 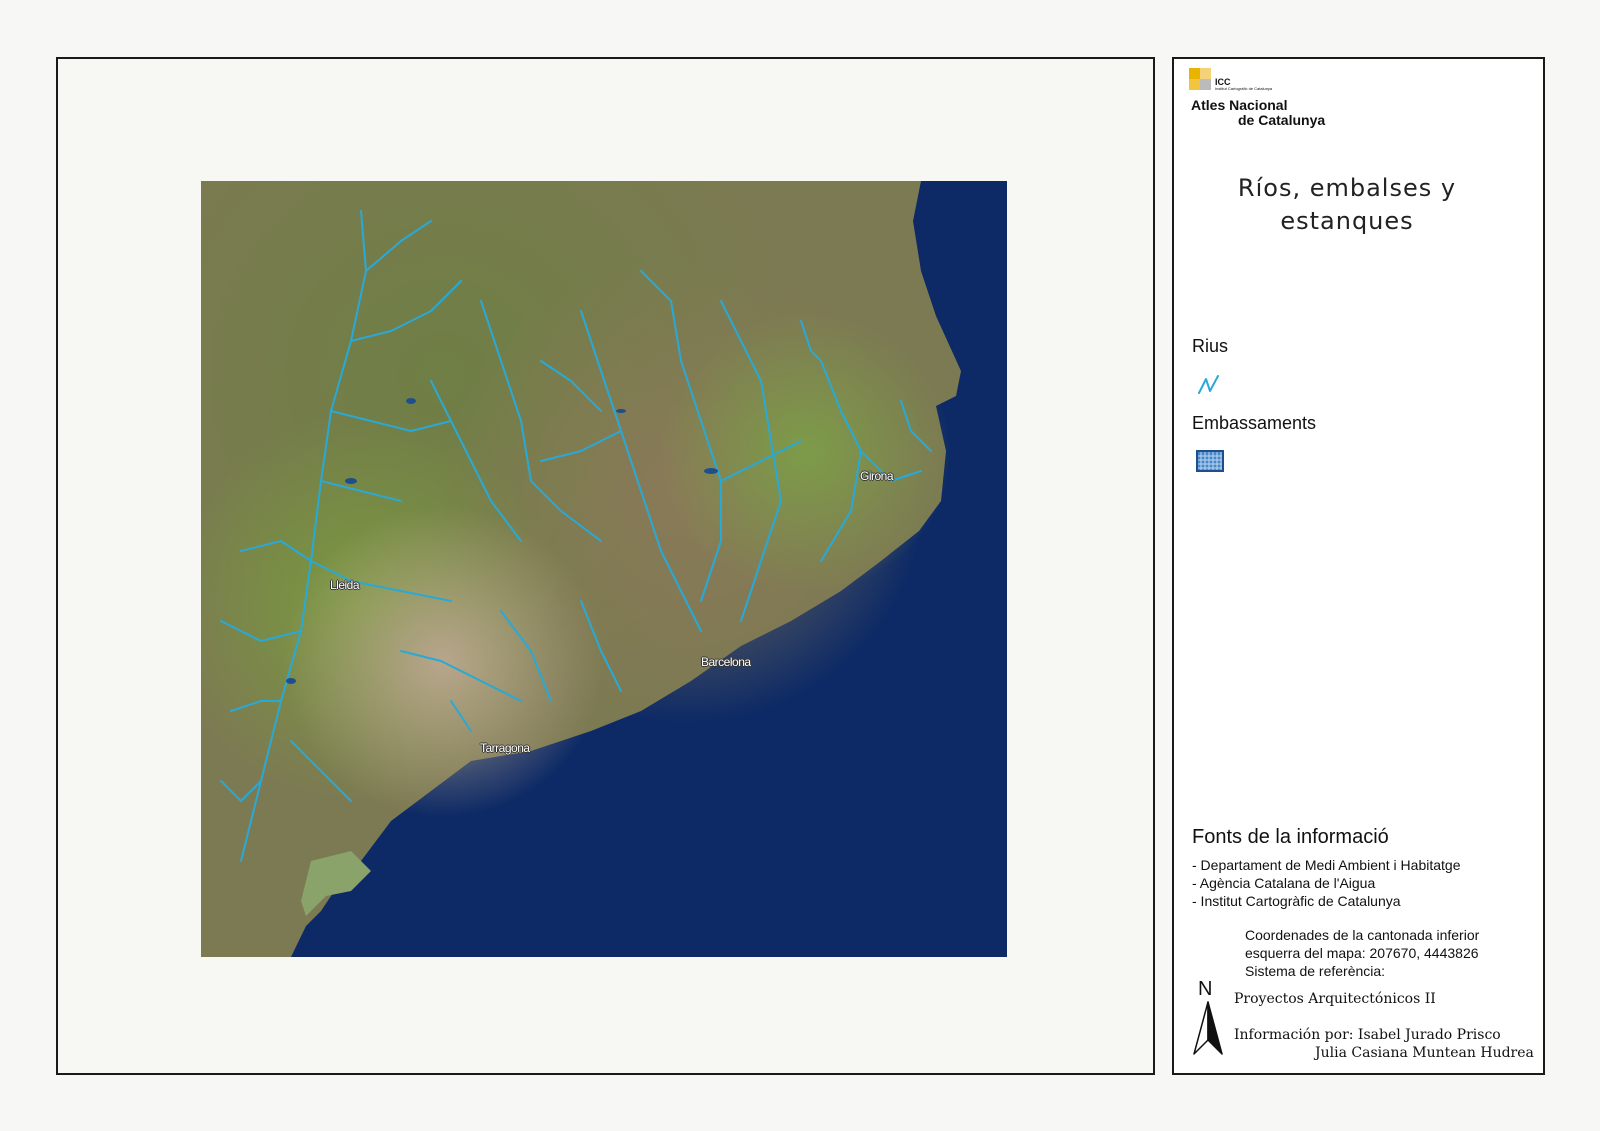 What do you see at coordinates (1347, 204) in the screenshot?
I see `map-title: Ríos, embalses y estanques` at bounding box center [1347, 204].